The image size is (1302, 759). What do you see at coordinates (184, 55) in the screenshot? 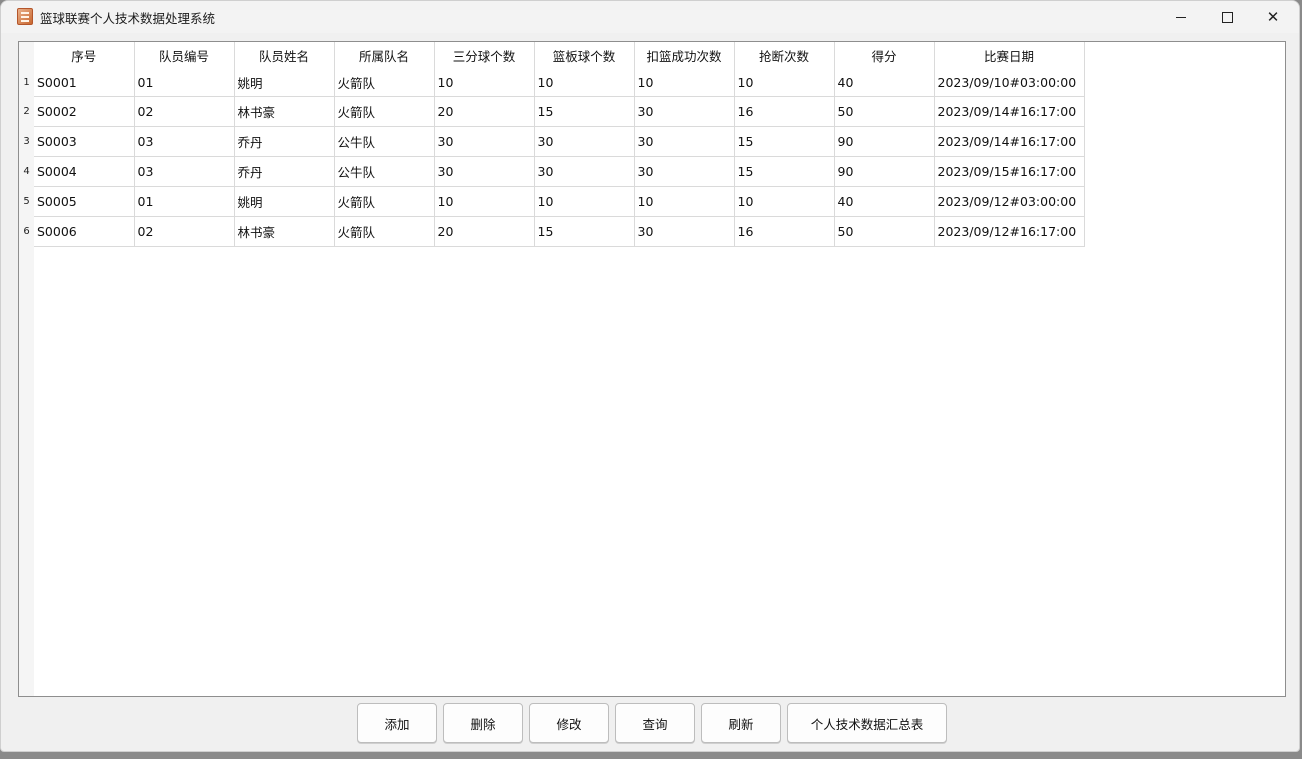
I see `column-header: 队员编号` at bounding box center [184, 55].